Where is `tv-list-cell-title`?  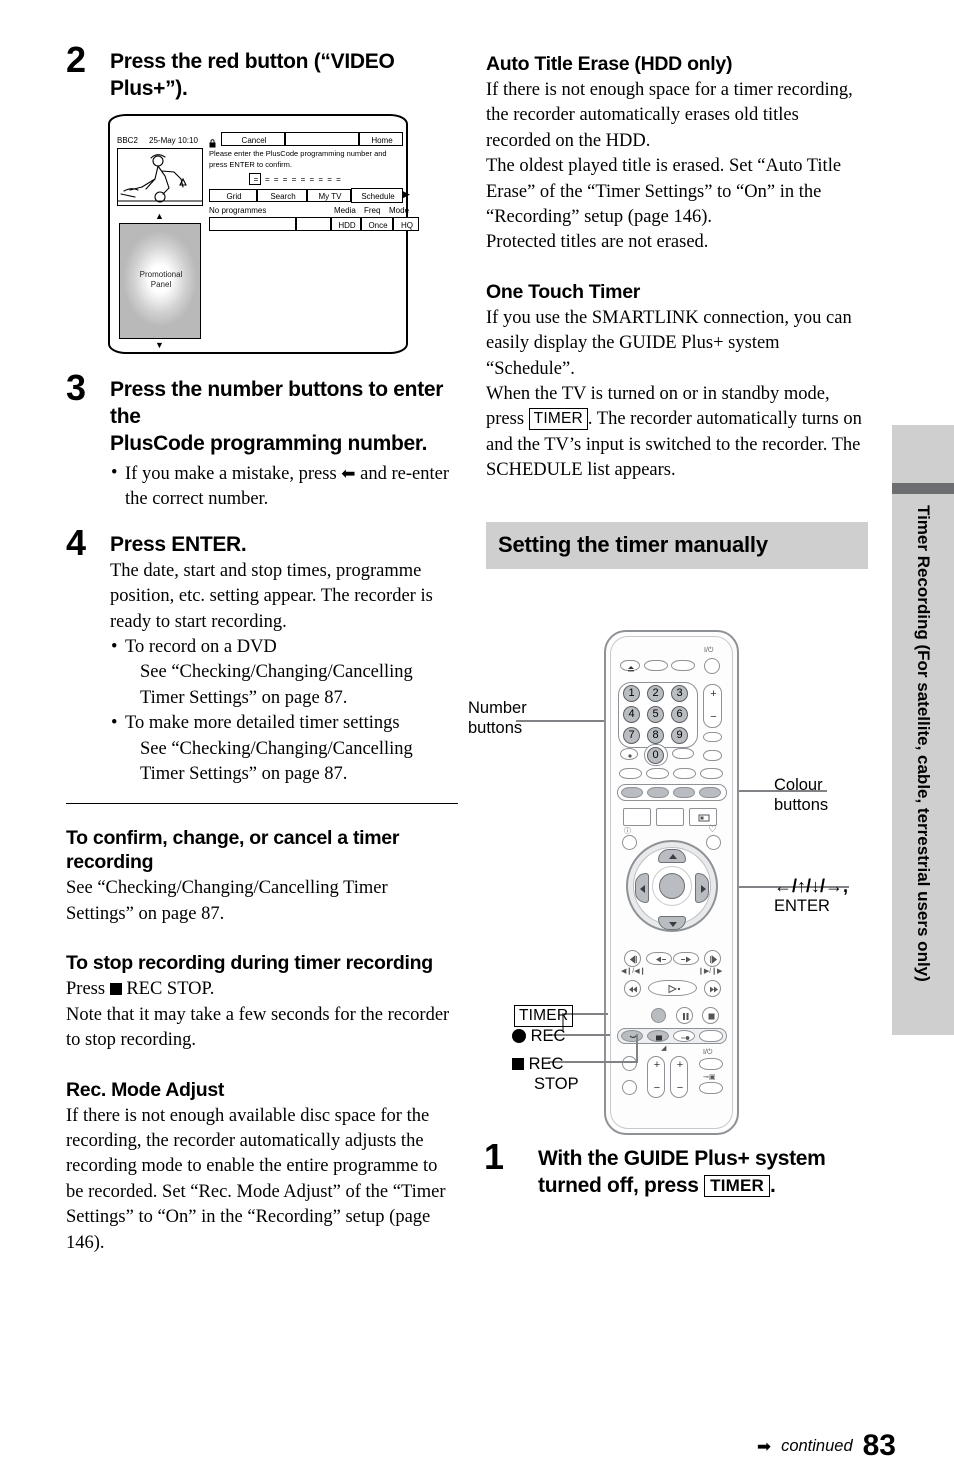 tv-list-cell-title is located at coordinates (252, 224).